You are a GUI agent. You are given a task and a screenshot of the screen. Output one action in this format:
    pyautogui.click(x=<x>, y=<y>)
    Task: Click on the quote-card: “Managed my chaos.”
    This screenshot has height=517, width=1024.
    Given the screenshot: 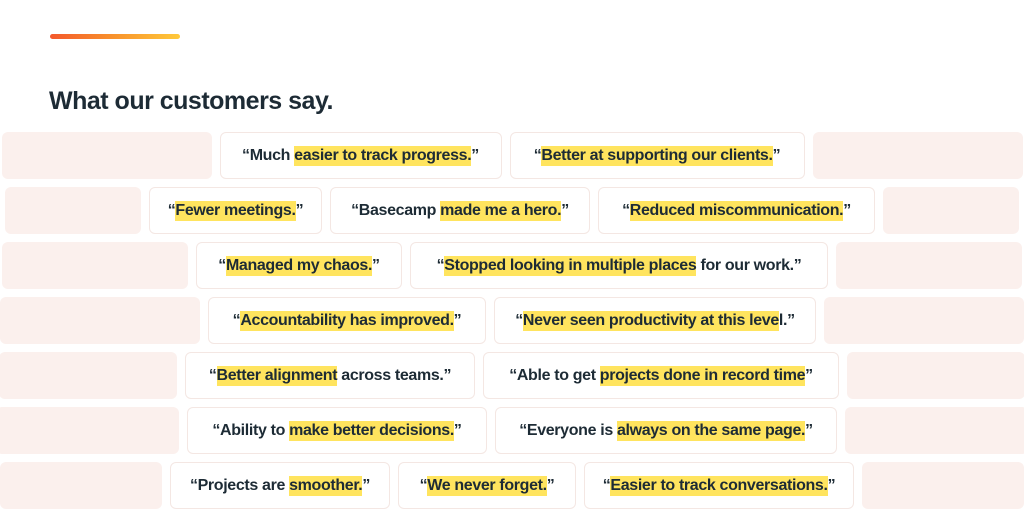 What is the action you would take?
    pyautogui.click(x=299, y=265)
    